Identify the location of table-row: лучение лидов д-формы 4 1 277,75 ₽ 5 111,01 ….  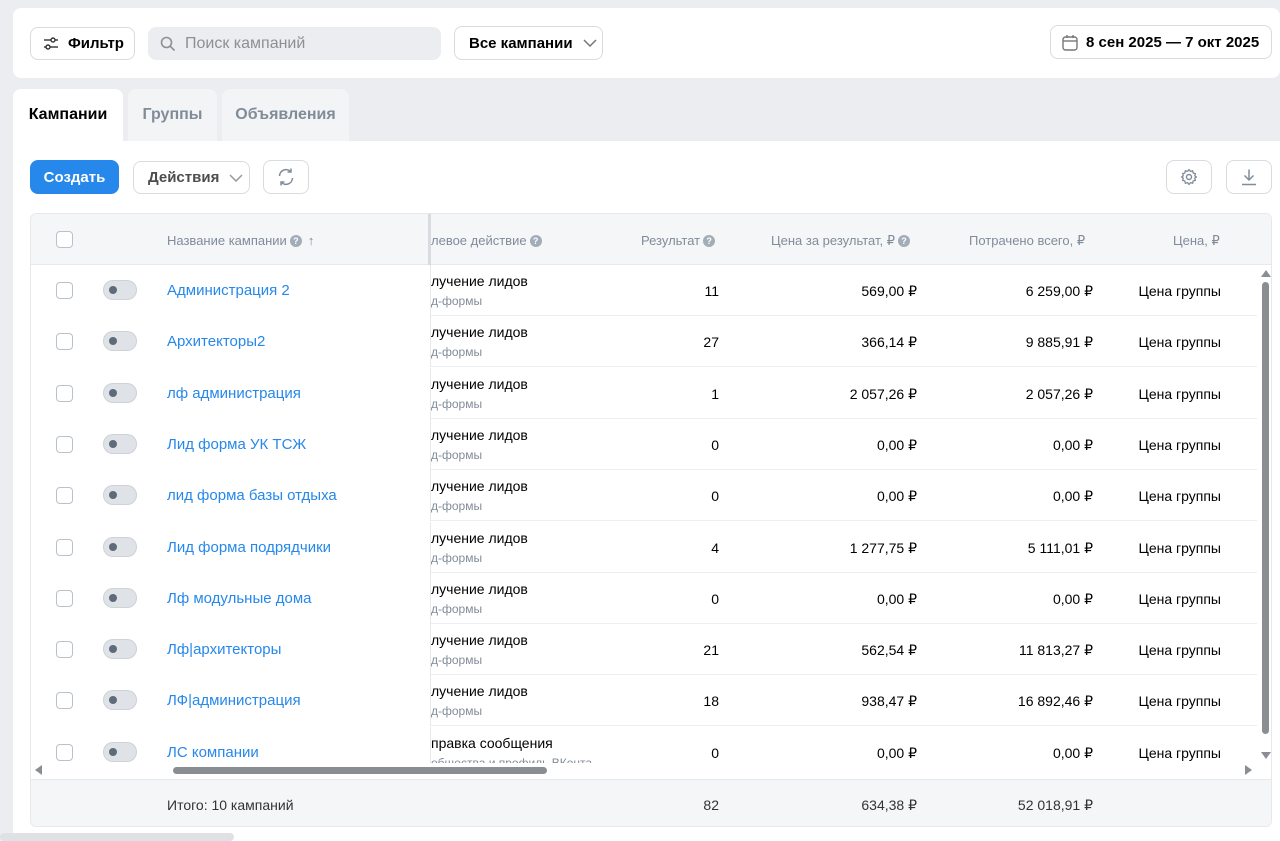
(644, 547).